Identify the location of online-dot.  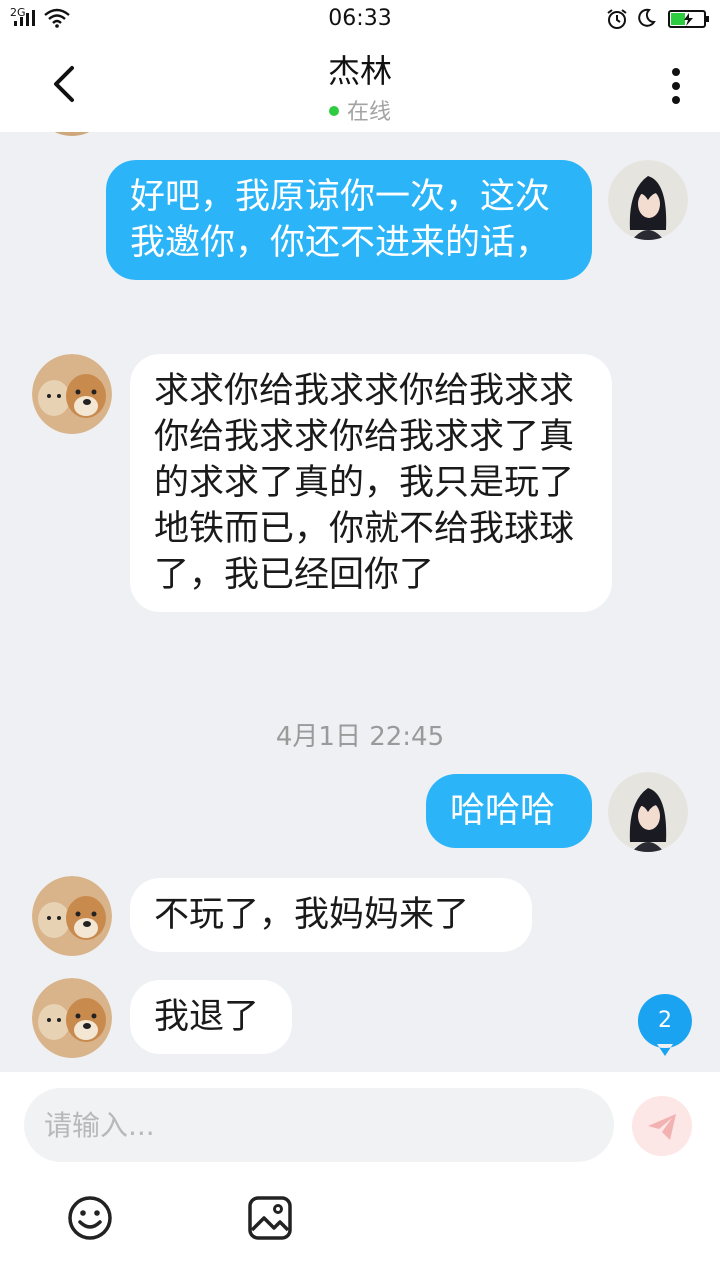
(333, 111).